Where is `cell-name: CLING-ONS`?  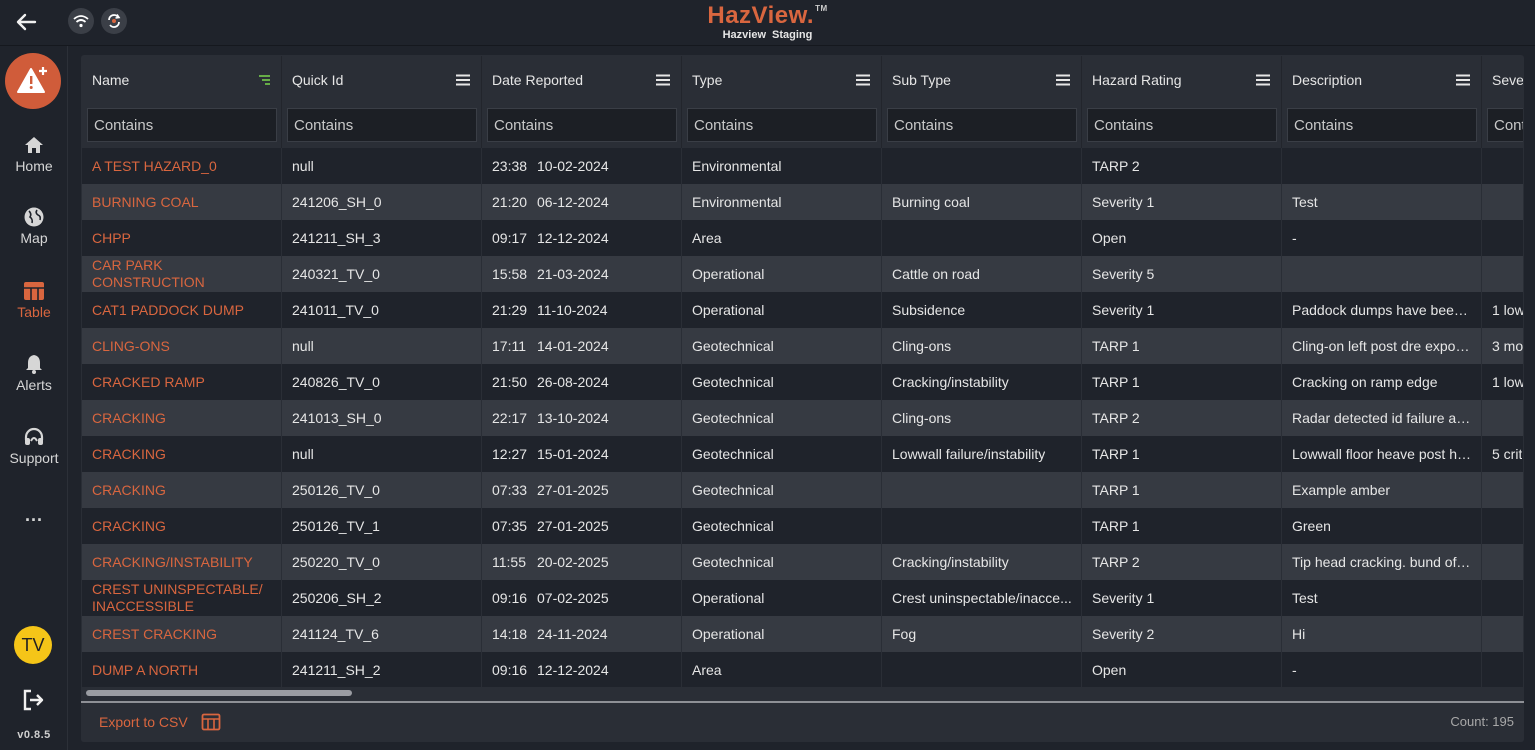
cell-name: CLING-ONS is located at coordinates (182, 346).